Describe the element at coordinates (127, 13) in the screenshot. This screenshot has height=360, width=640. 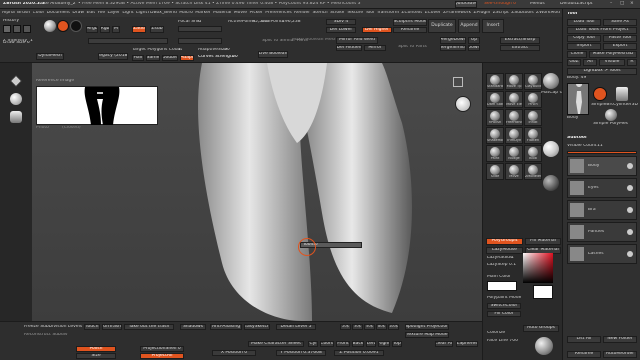
I see `menu-item: Light` at that location.